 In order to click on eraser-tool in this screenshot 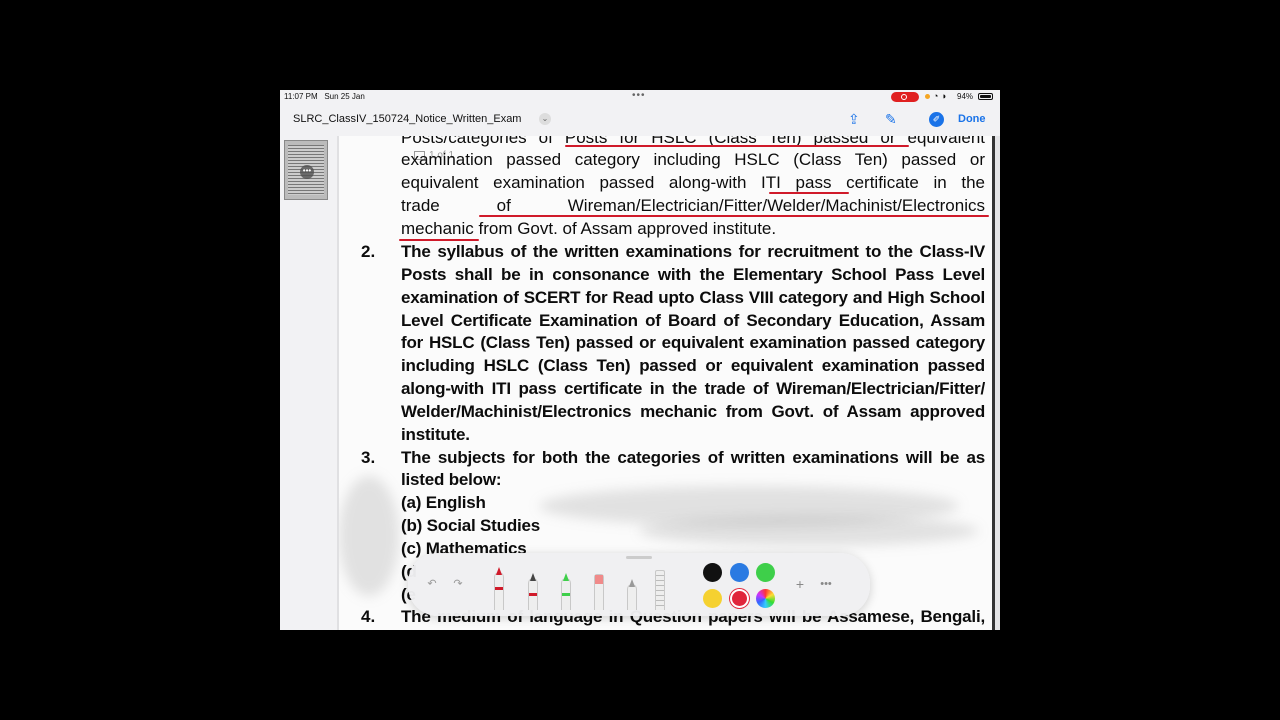, I will do `click(599, 592)`.